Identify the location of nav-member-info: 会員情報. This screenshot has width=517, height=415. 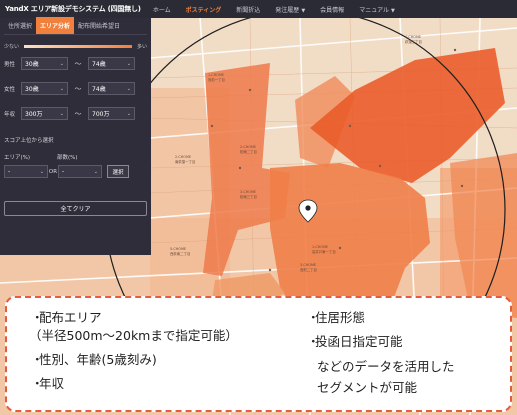
(332, 9).